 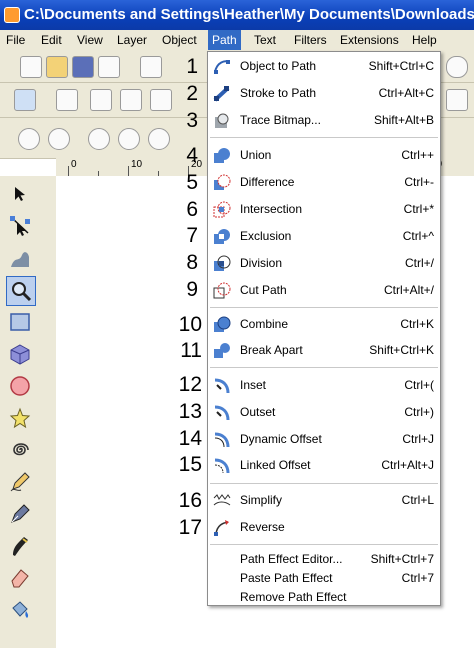 What do you see at coordinates (132, 40) in the screenshot?
I see `menu-layer: Layer` at bounding box center [132, 40].